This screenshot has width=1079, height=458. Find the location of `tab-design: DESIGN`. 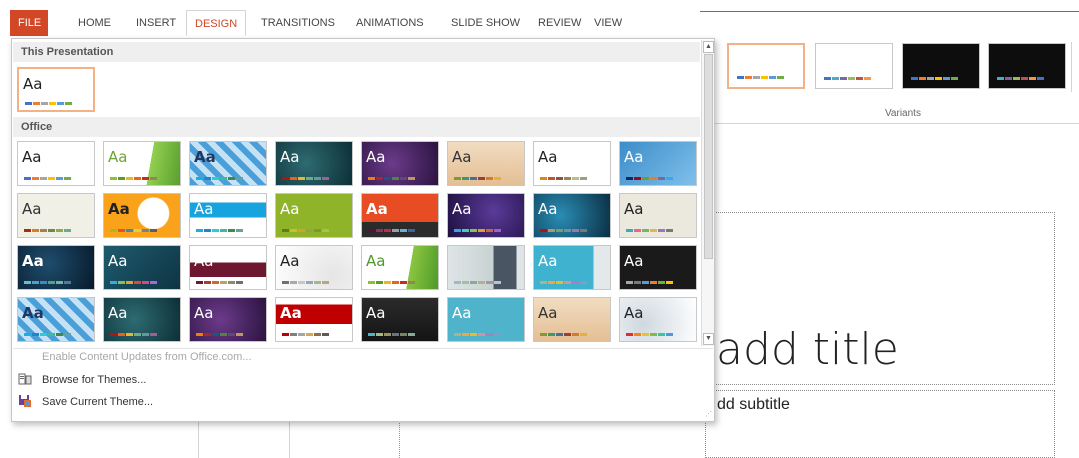

tab-design: DESIGN is located at coordinates (216, 23).